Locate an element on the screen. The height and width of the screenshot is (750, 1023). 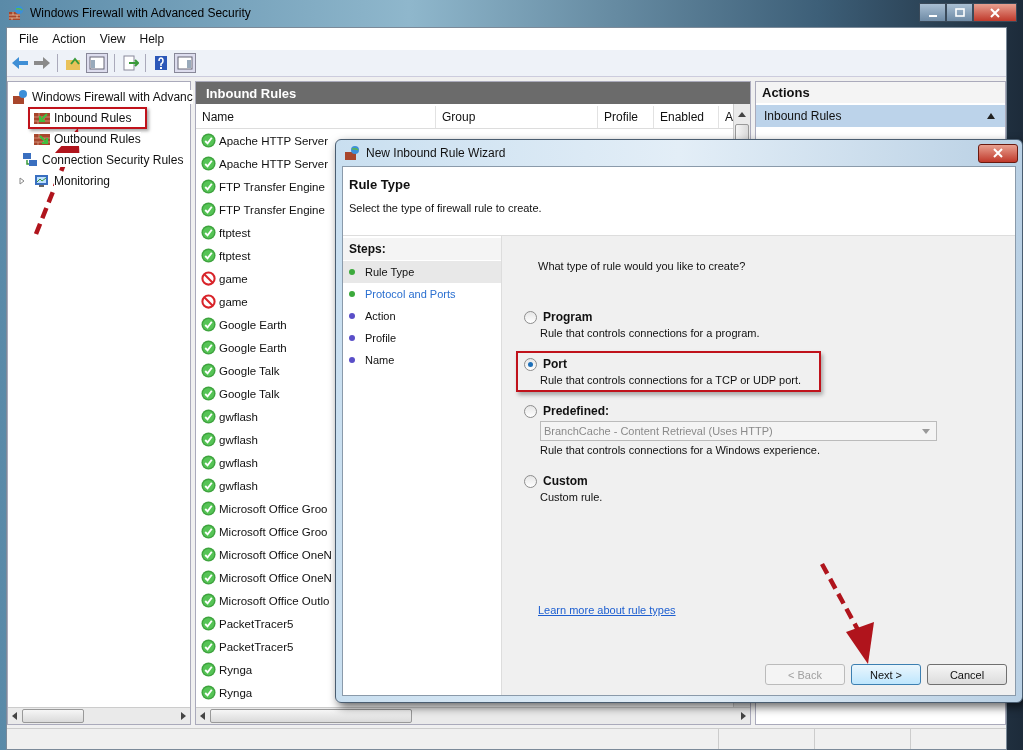
tree-item: Windows Firewall with Advanc is located at coordinates (112, 96).